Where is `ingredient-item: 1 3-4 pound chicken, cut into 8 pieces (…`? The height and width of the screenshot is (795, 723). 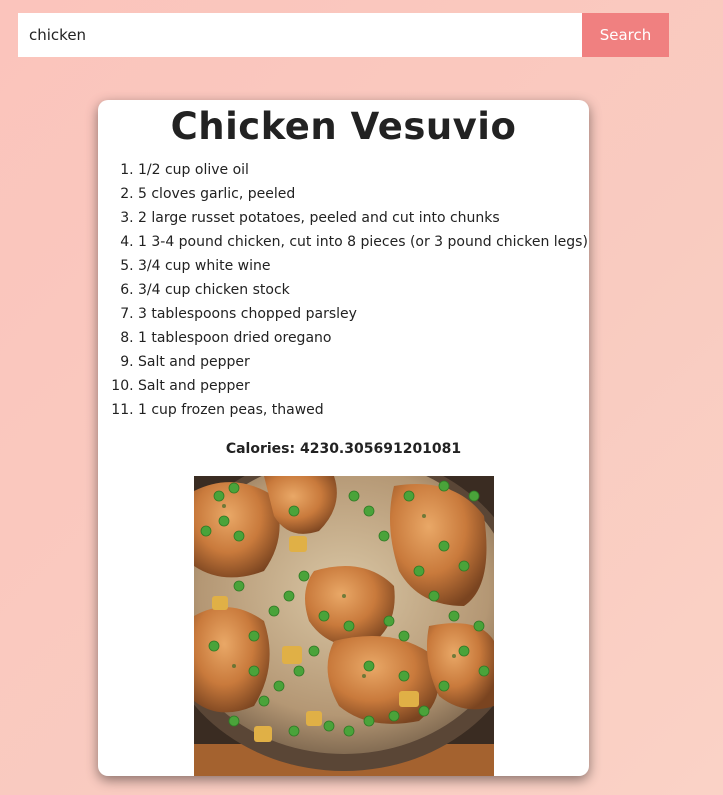
ingredient-item: 1 3-4 pound chicken, cut into 8 pieces (… is located at coordinates (363, 242).